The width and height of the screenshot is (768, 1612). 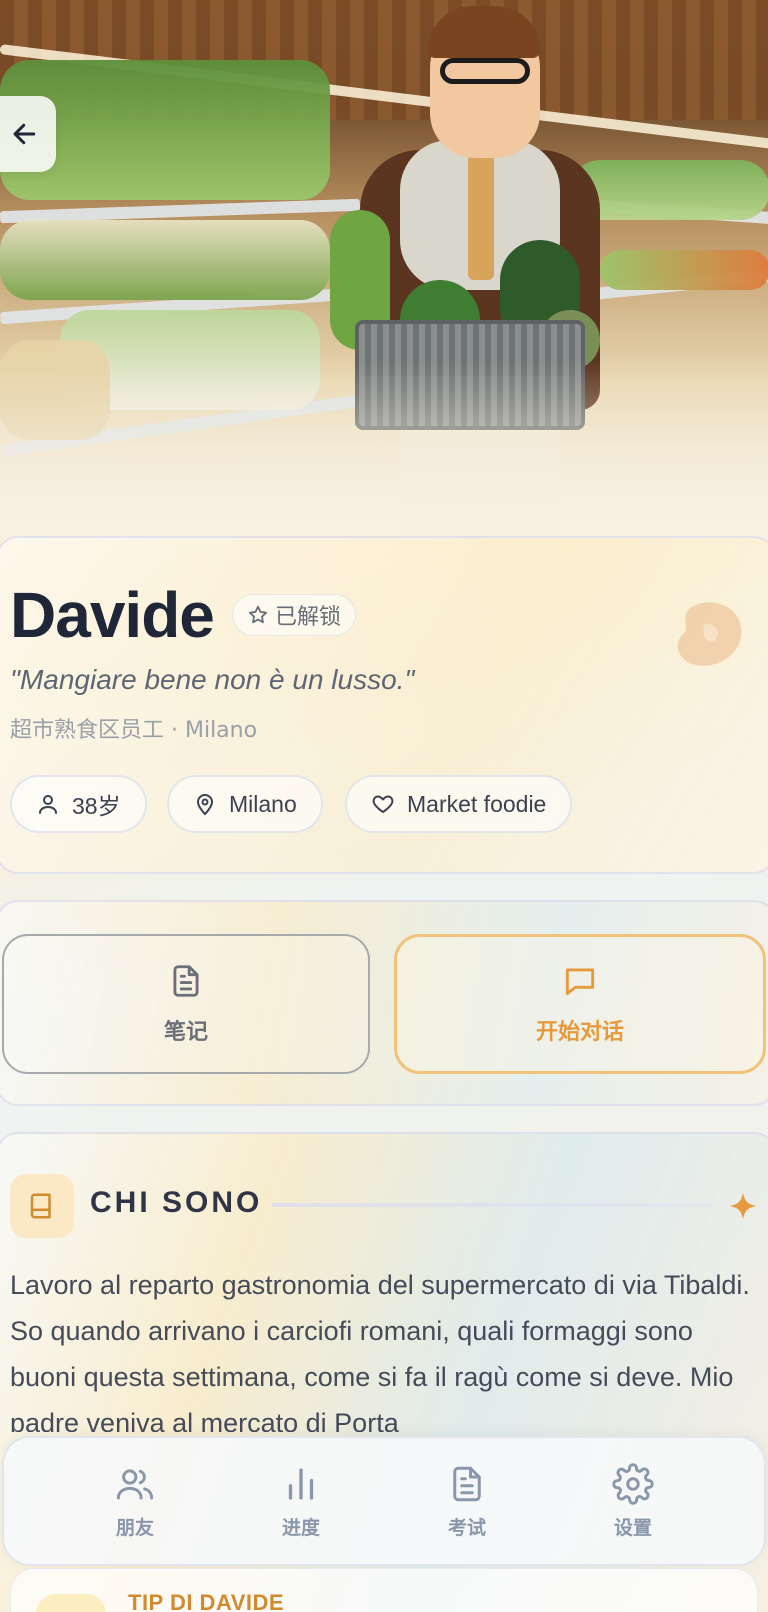 What do you see at coordinates (112, 615) in the screenshot?
I see `profile-name: Davide` at bounding box center [112, 615].